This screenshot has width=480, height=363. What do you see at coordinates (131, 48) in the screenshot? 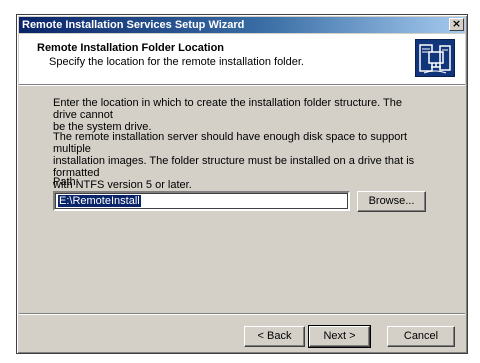
I see `page-title: Remote Installation Folder Location` at bounding box center [131, 48].